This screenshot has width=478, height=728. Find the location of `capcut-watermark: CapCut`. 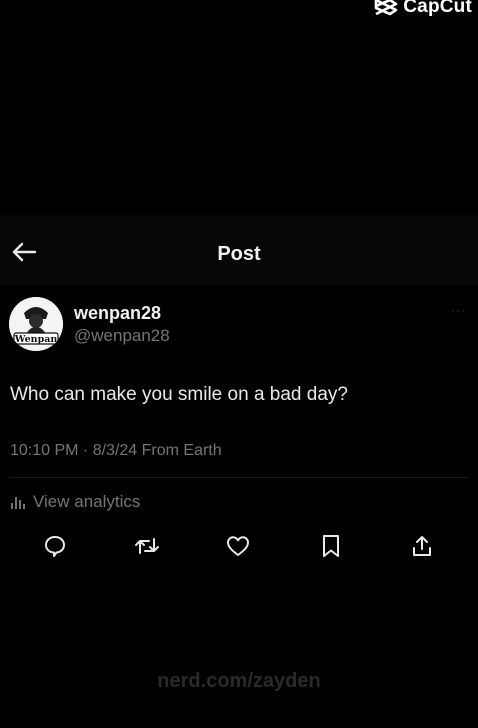

capcut-watermark: CapCut is located at coordinates (423, 9).